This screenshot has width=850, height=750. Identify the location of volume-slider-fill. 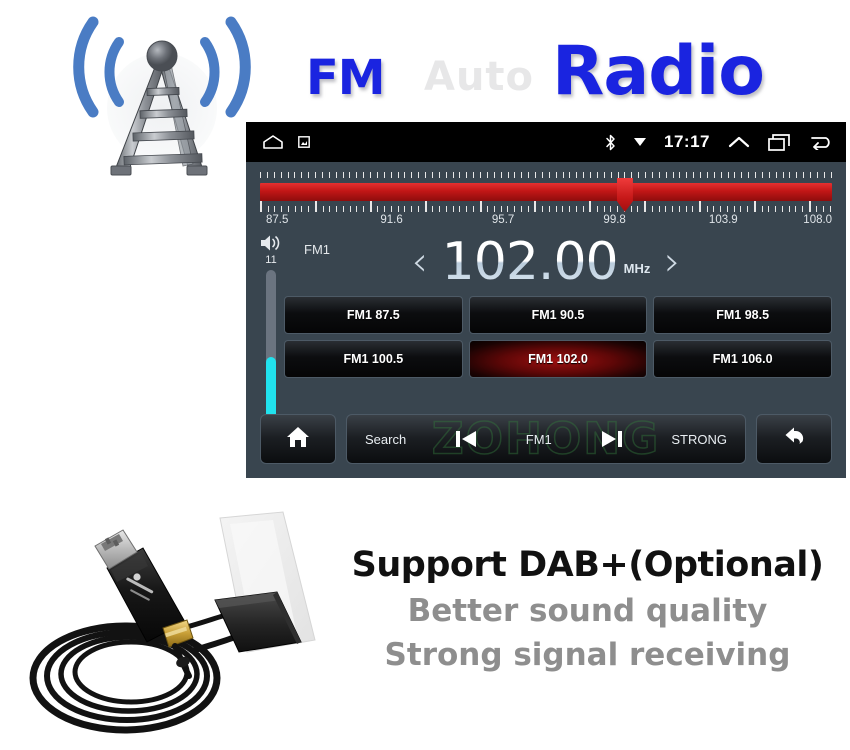
(271, 388).